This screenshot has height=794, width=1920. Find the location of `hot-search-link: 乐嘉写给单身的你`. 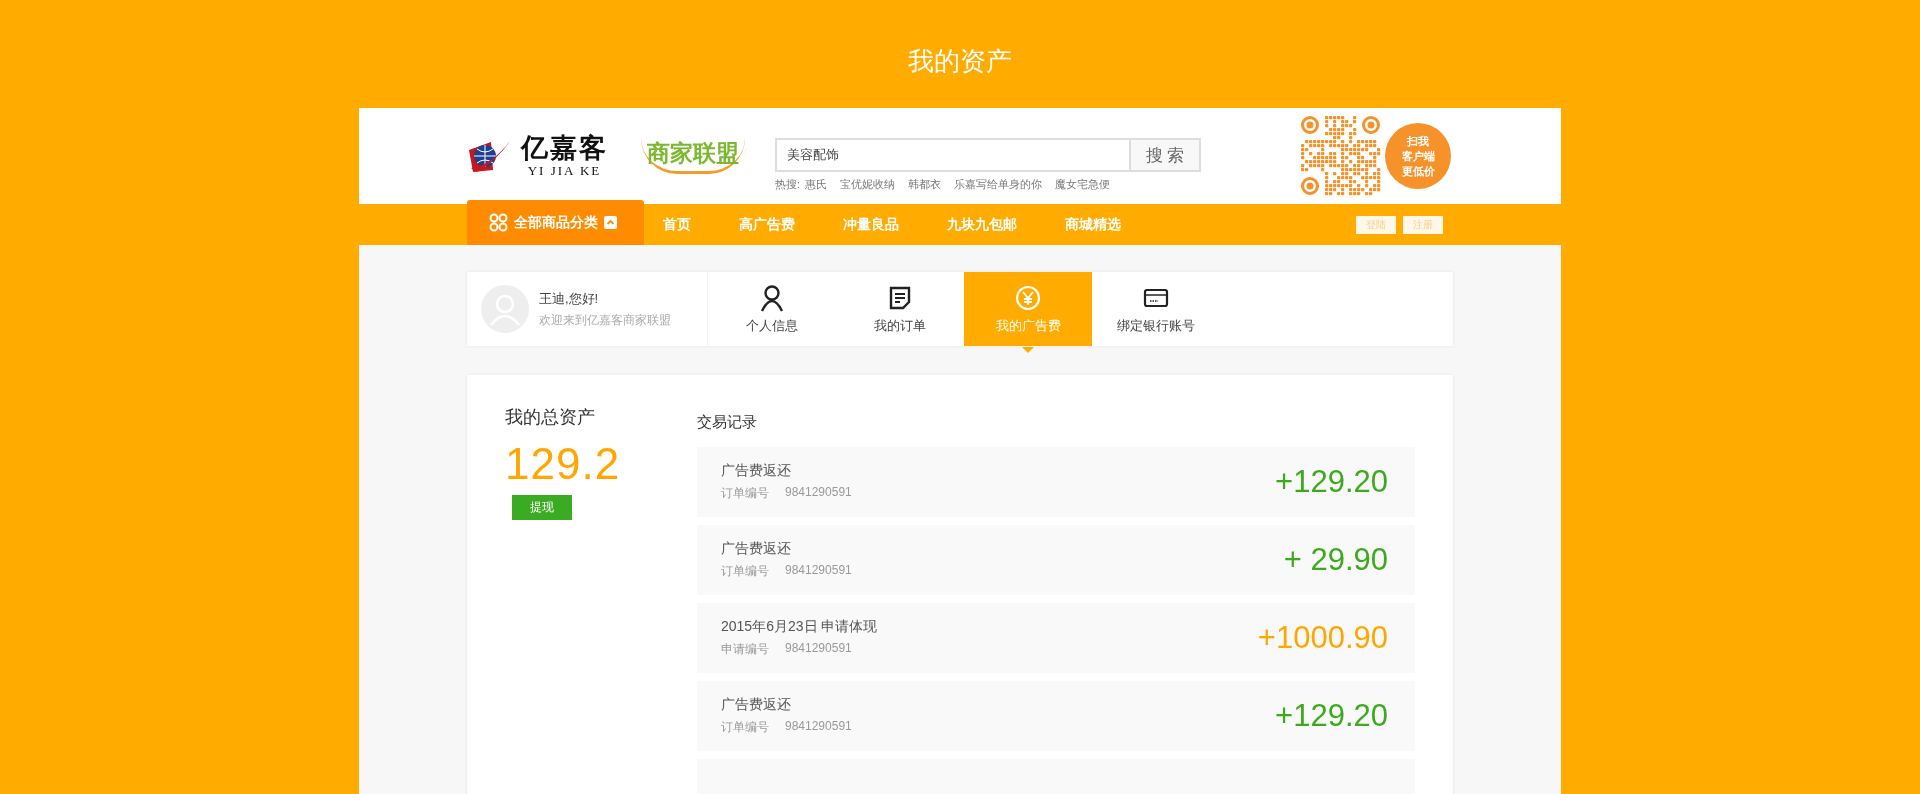

hot-search-link: 乐嘉写给单身的你 is located at coordinates (997, 185).